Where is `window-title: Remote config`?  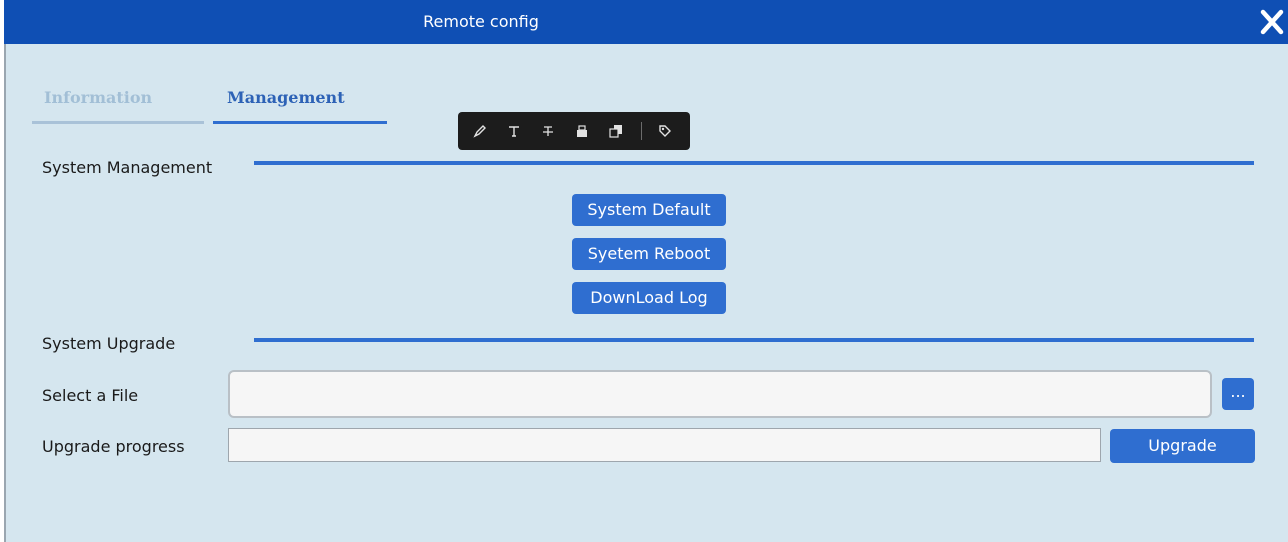 window-title: Remote config is located at coordinates (481, 21).